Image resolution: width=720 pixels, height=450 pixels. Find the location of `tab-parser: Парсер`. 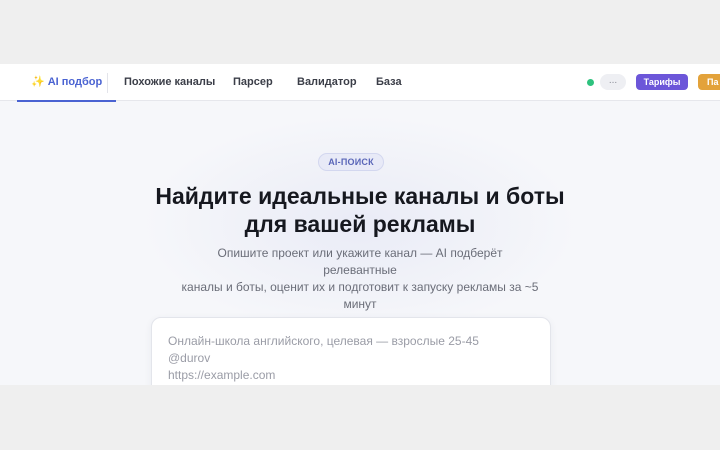

tab-parser: Парсер is located at coordinates (253, 82).